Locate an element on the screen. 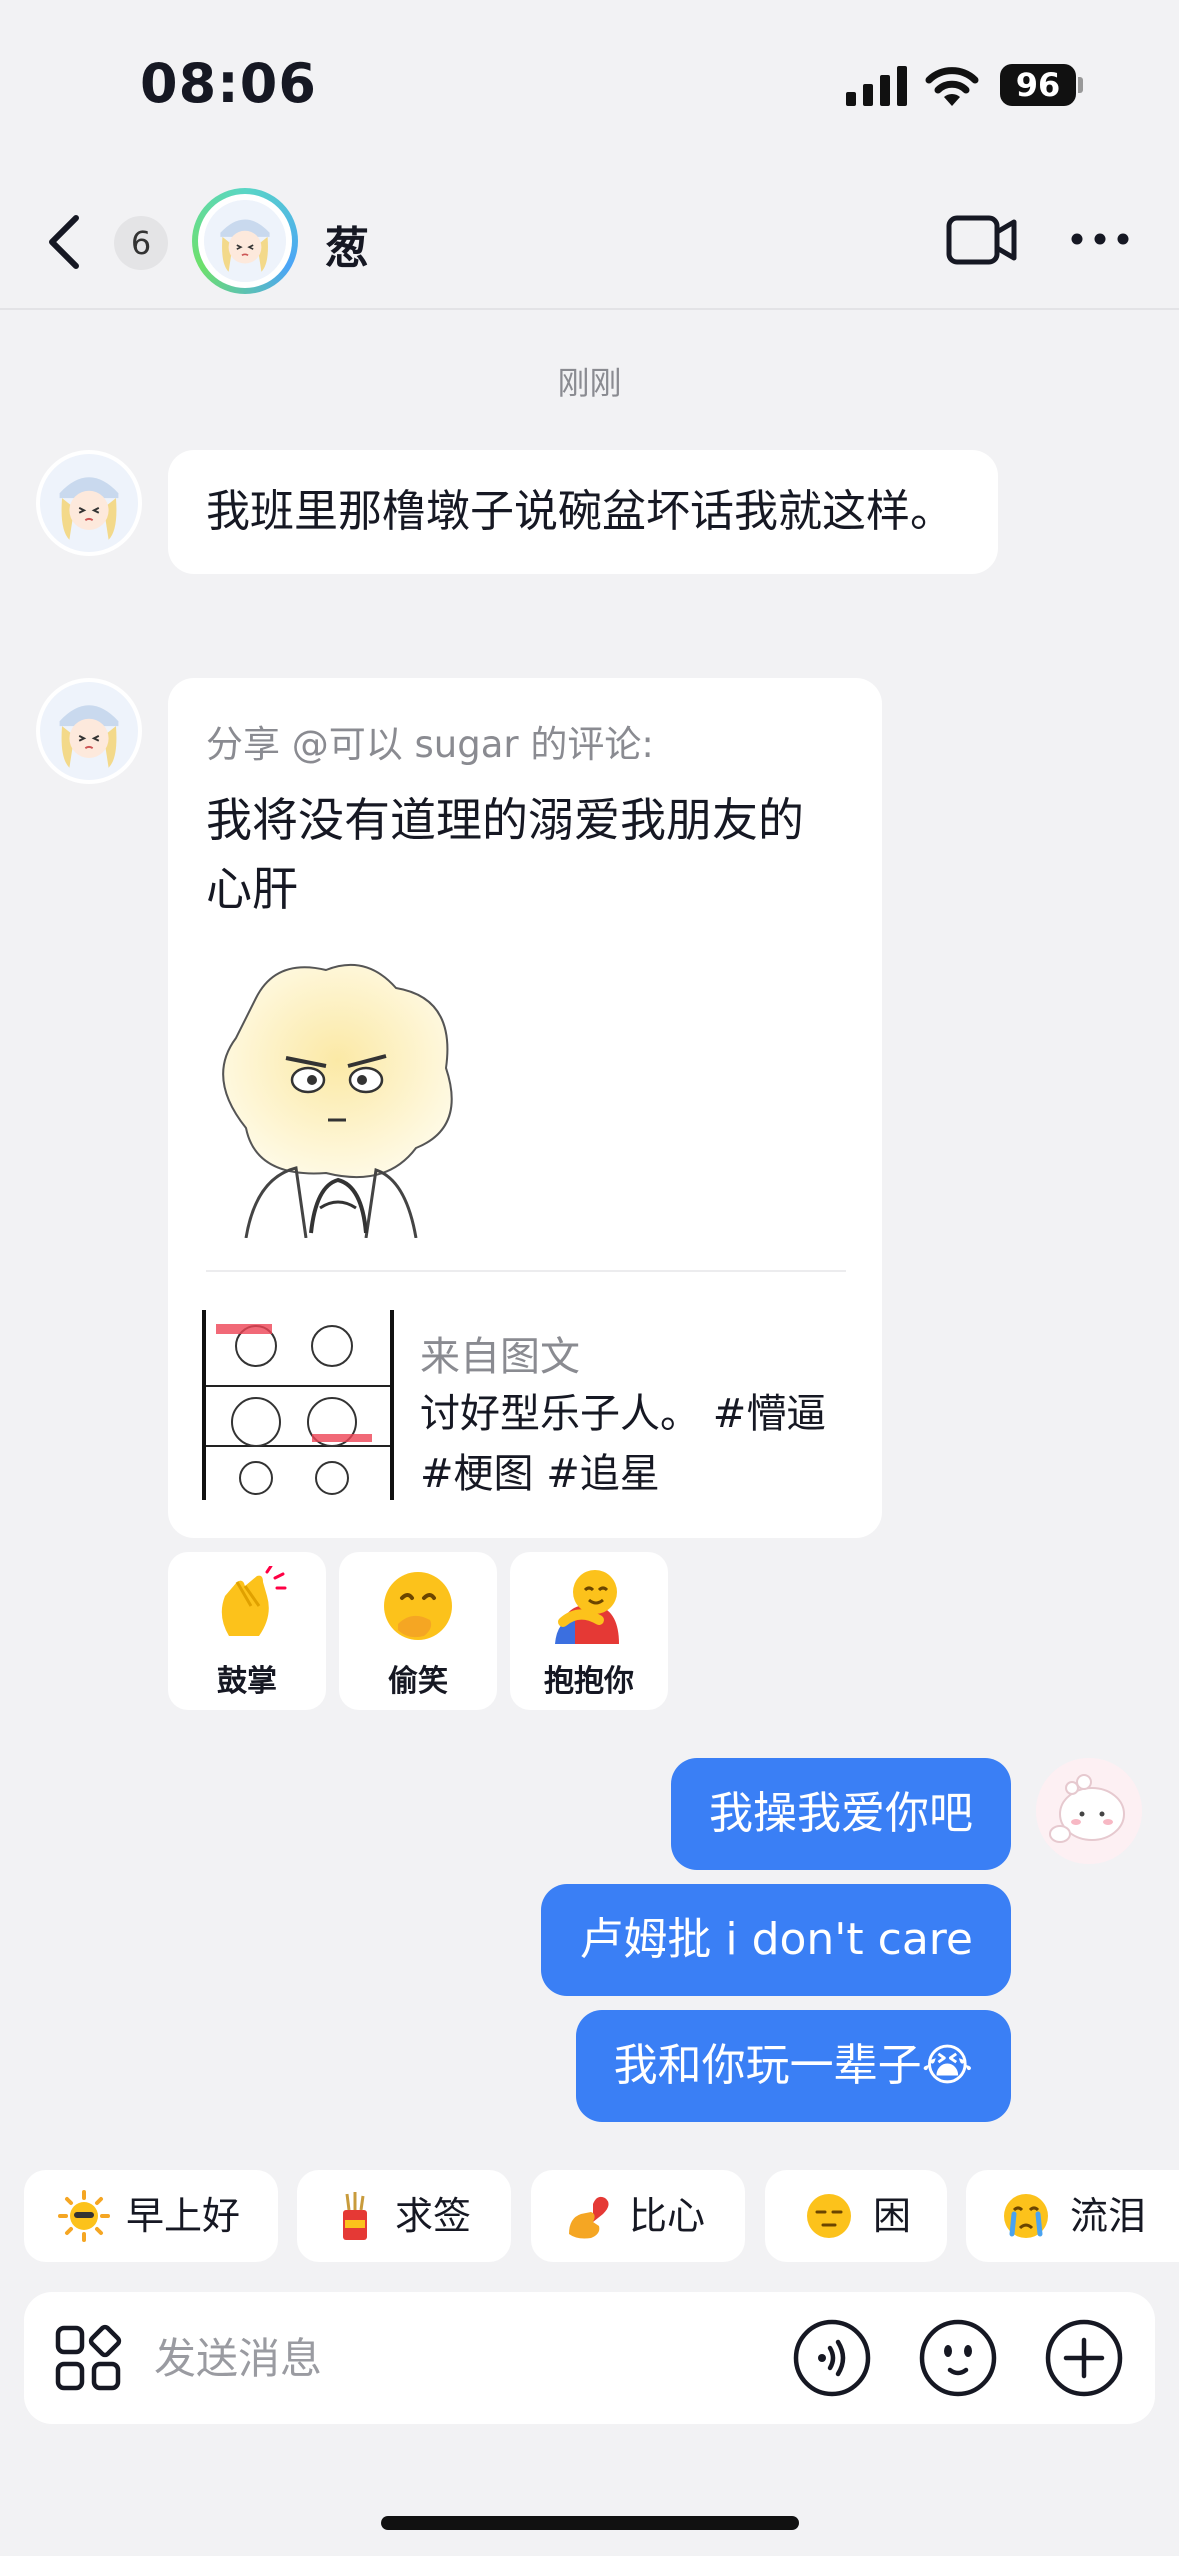 This screenshot has width=1179, height=2556. wifi-icon is located at coordinates (952, 86).